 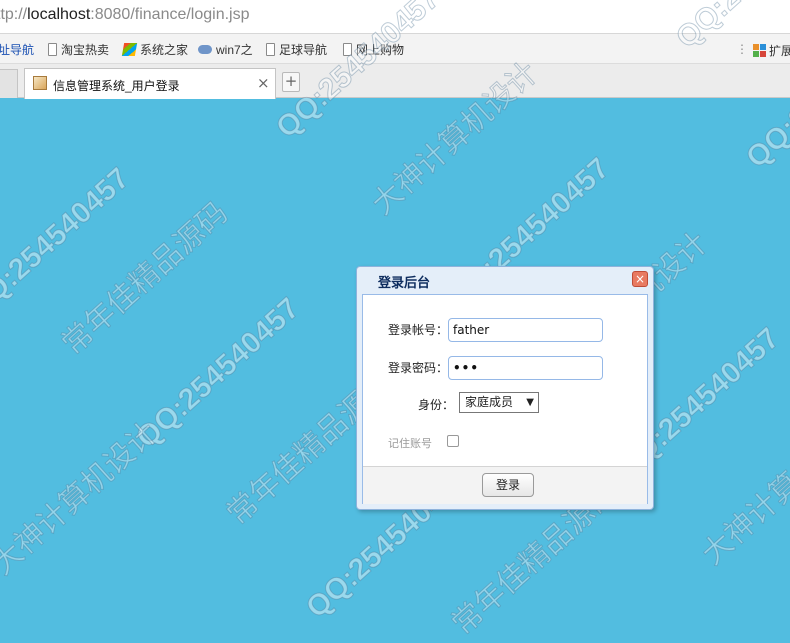 What do you see at coordinates (418, 330) in the screenshot?
I see `account-label: 登录帐号：` at bounding box center [418, 330].